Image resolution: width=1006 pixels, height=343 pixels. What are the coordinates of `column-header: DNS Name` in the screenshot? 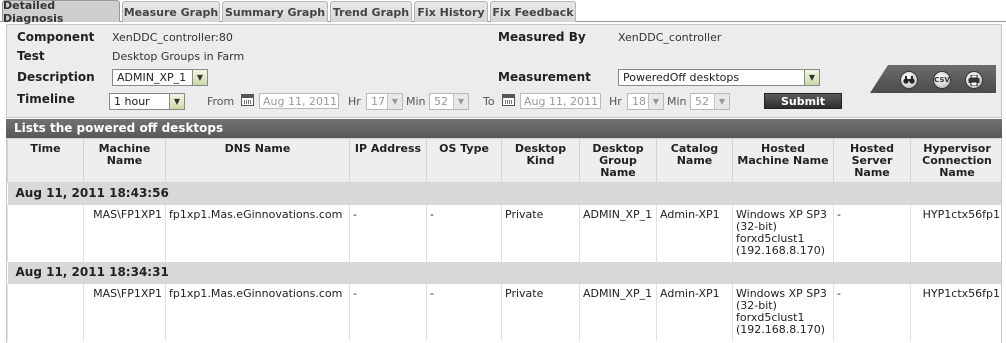 It's located at (257, 160).